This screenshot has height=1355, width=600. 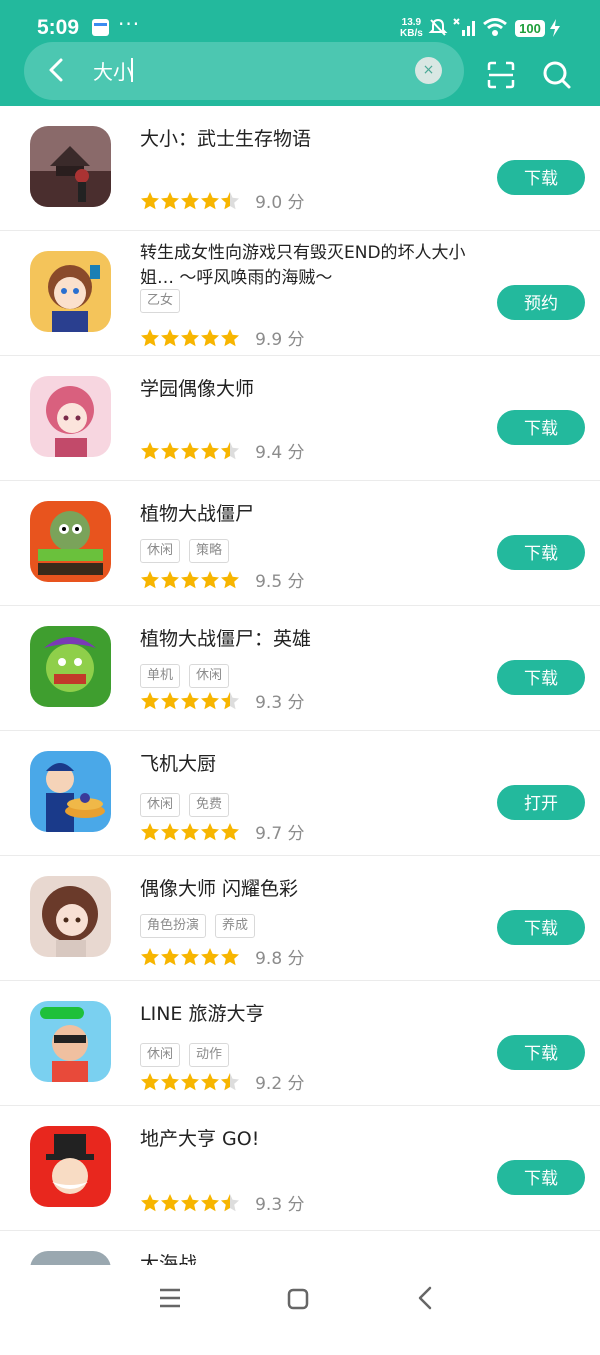 I want to click on rating: 9.4 分, so click(x=222, y=450).